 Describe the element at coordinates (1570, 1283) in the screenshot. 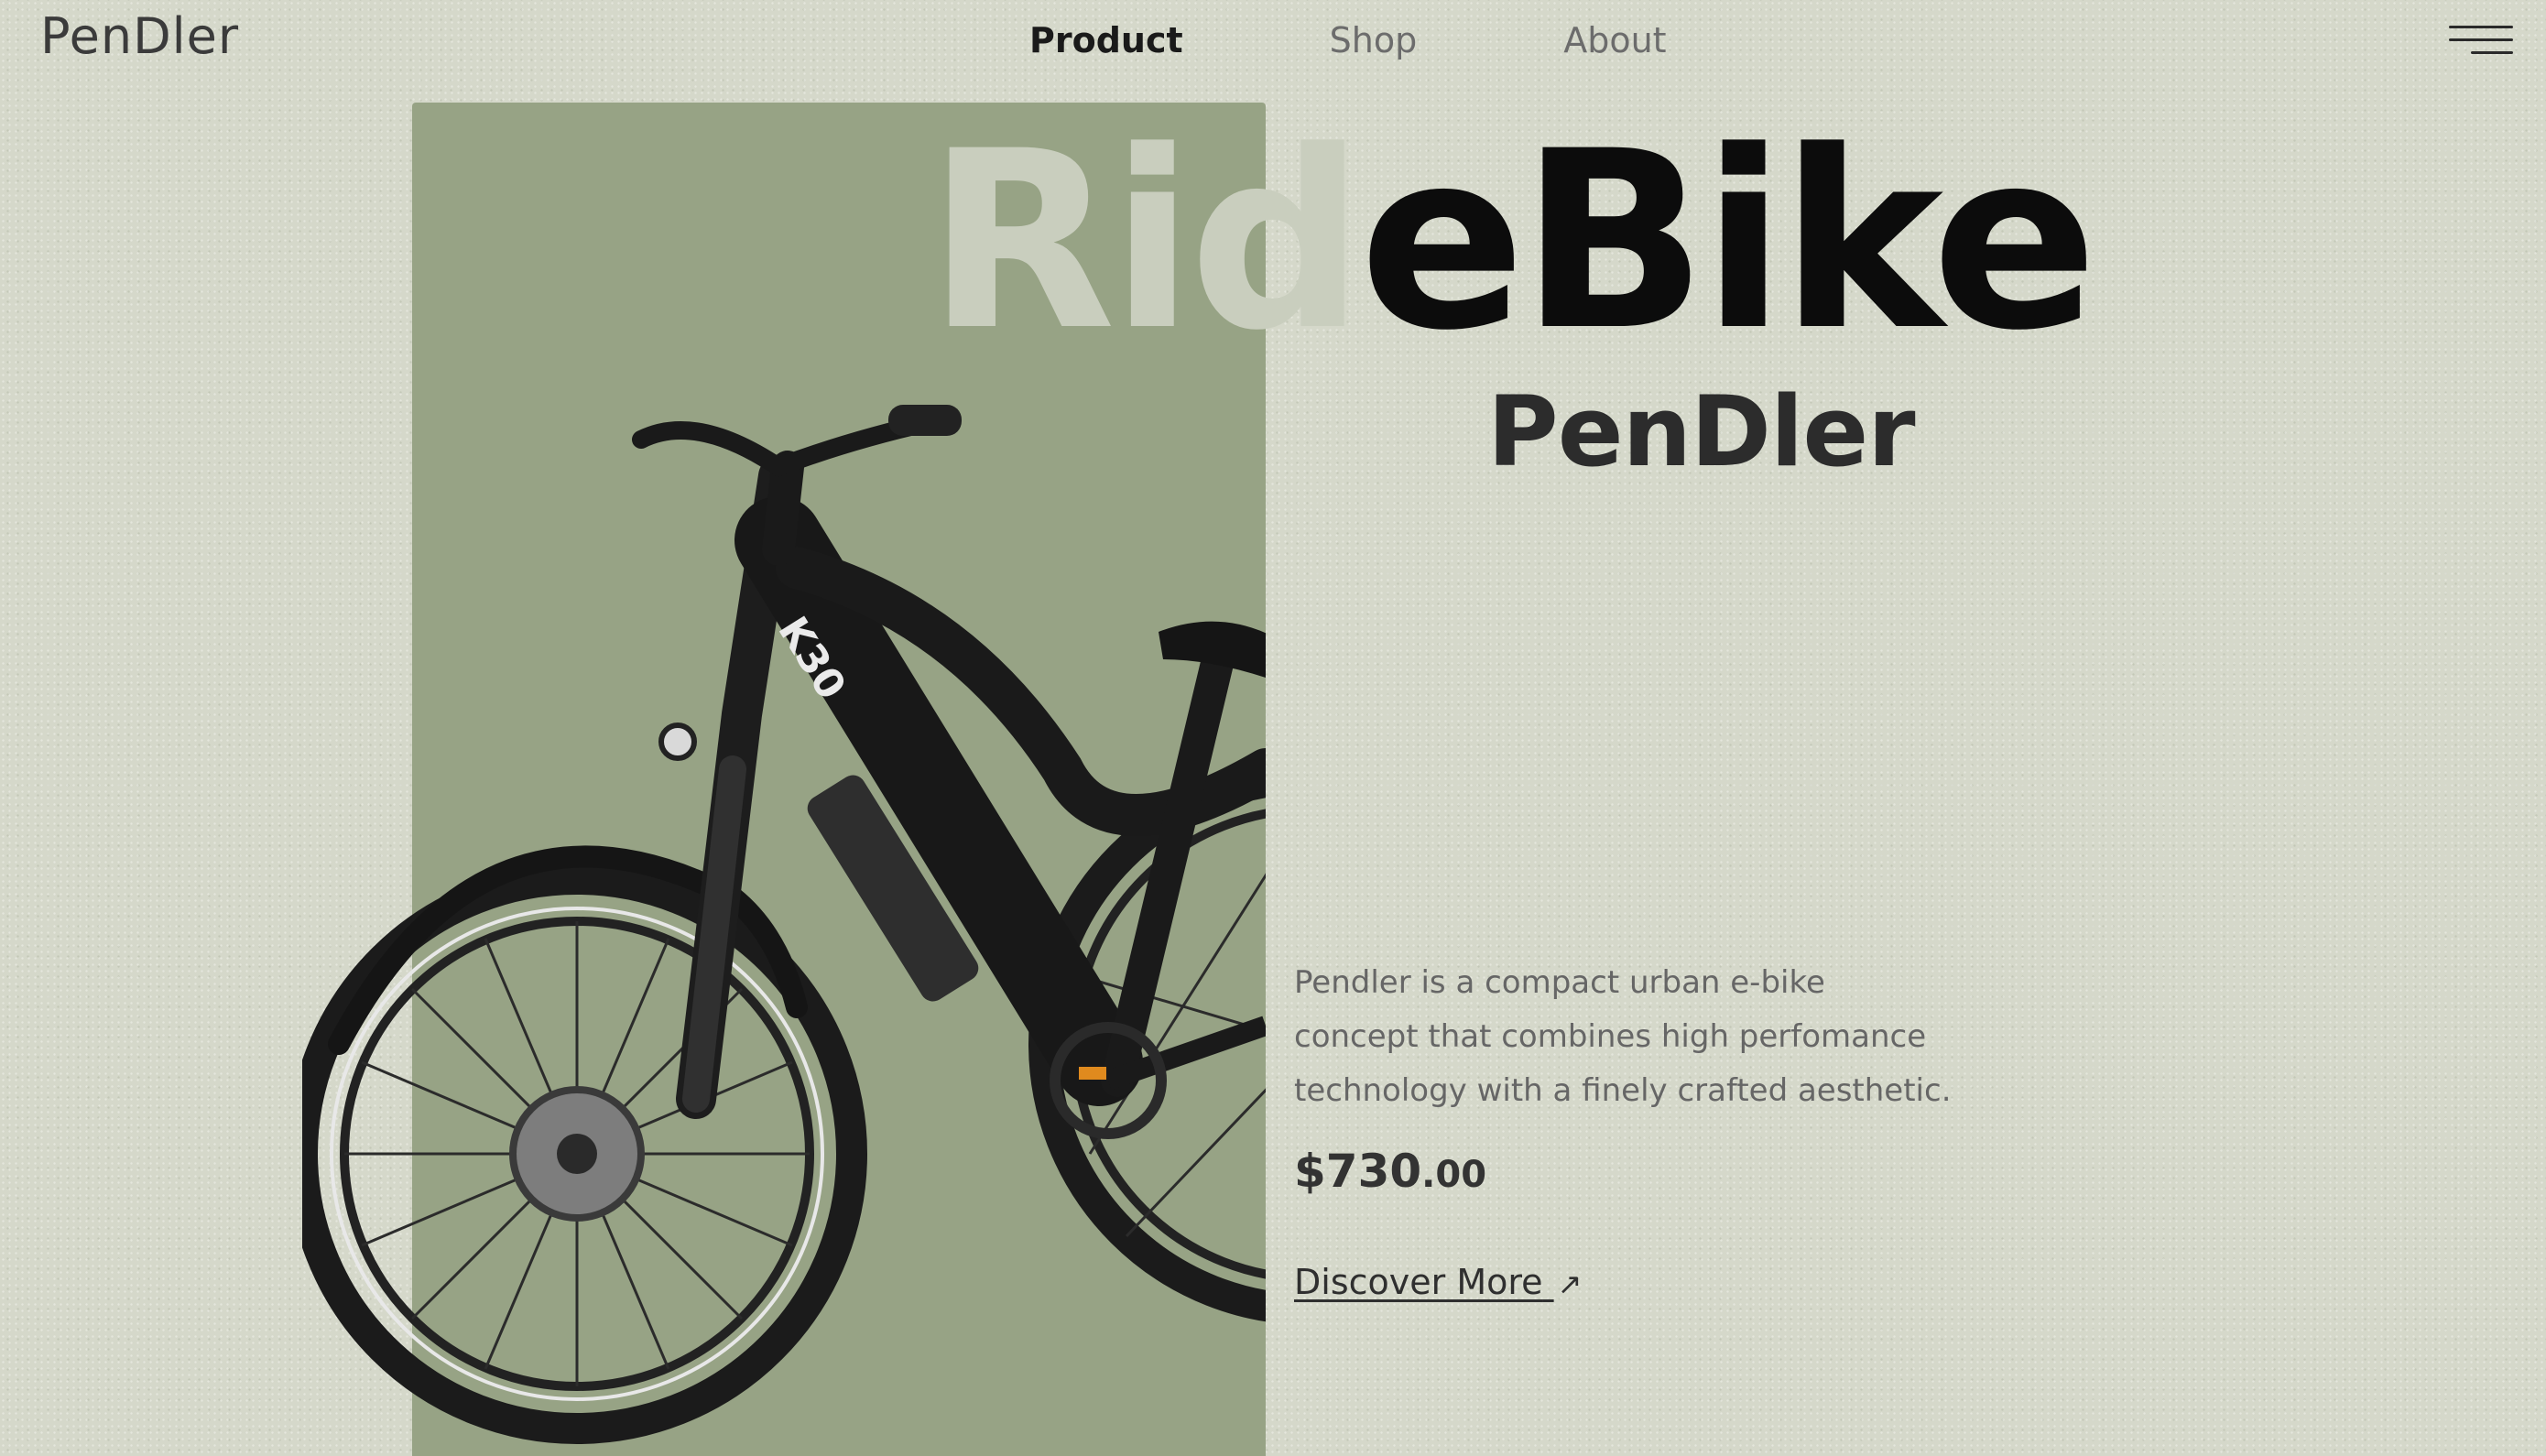

I see `arrow-up-right-icon: ↗` at that location.